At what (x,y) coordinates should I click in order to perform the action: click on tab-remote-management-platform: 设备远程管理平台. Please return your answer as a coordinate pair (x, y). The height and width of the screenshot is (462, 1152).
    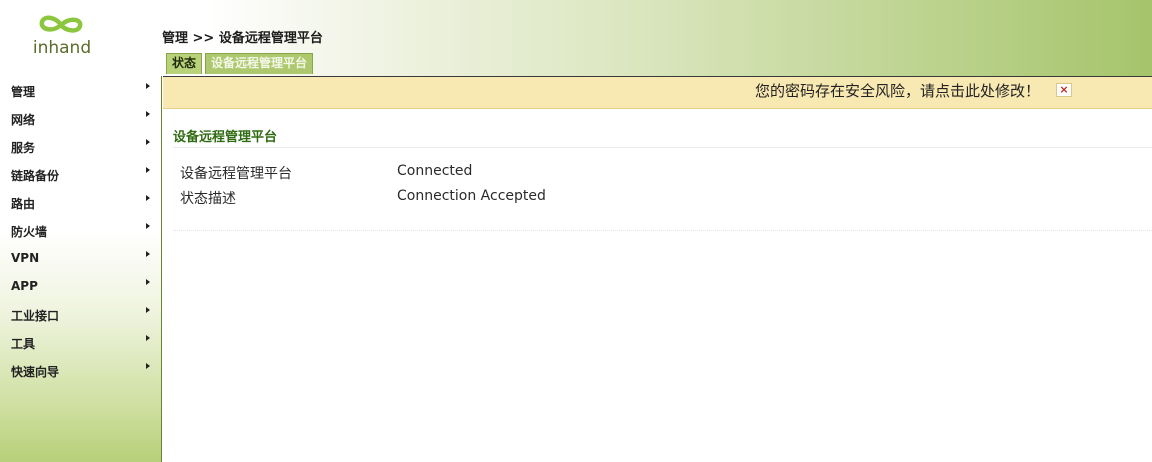
    Looking at the image, I should click on (259, 63).